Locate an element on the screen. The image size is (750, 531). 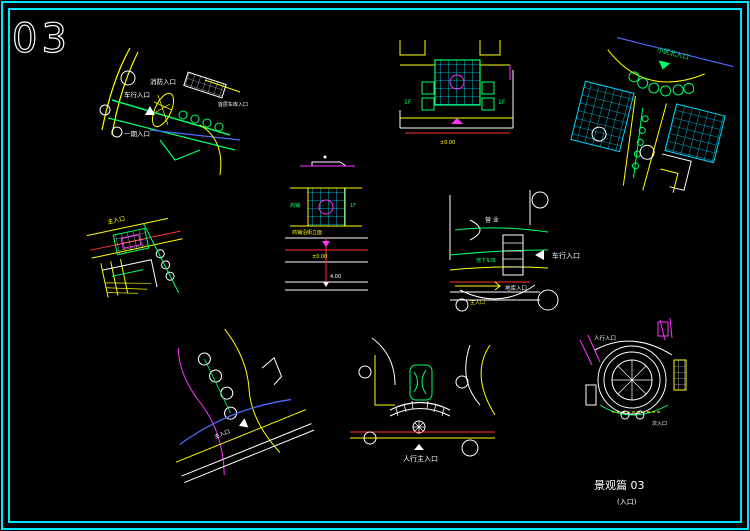
plan8-entry-label: 人行主入口 is located at coordinates (420, 458).